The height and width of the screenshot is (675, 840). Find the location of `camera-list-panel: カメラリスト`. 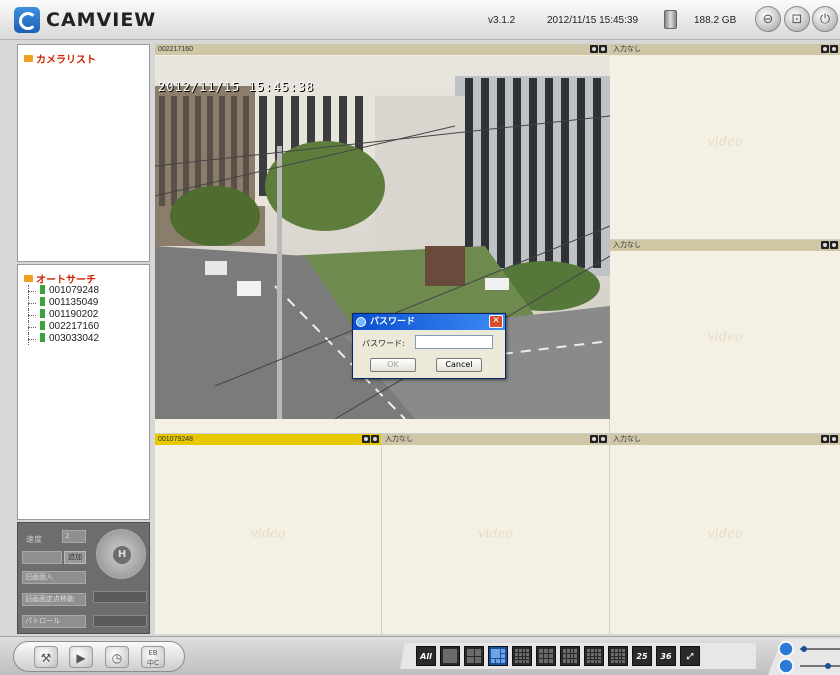

camera-list-panel: カメラリスト is located at coordinates (83, 153).